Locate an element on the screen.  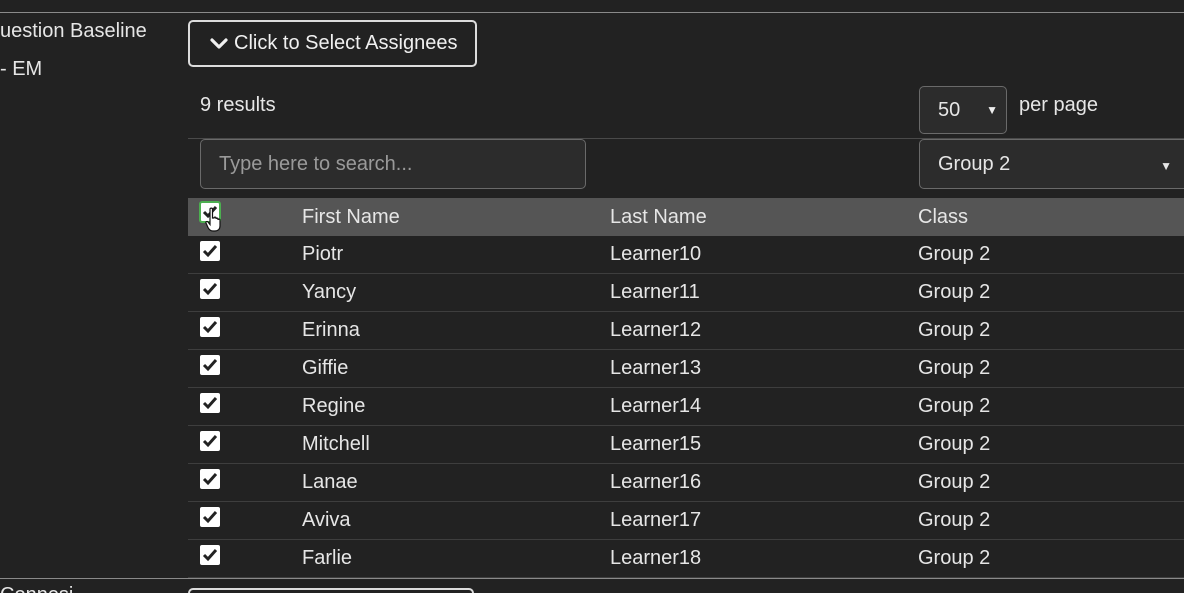
assignment-title-line2: - EM is located at coordinates (21, 69).